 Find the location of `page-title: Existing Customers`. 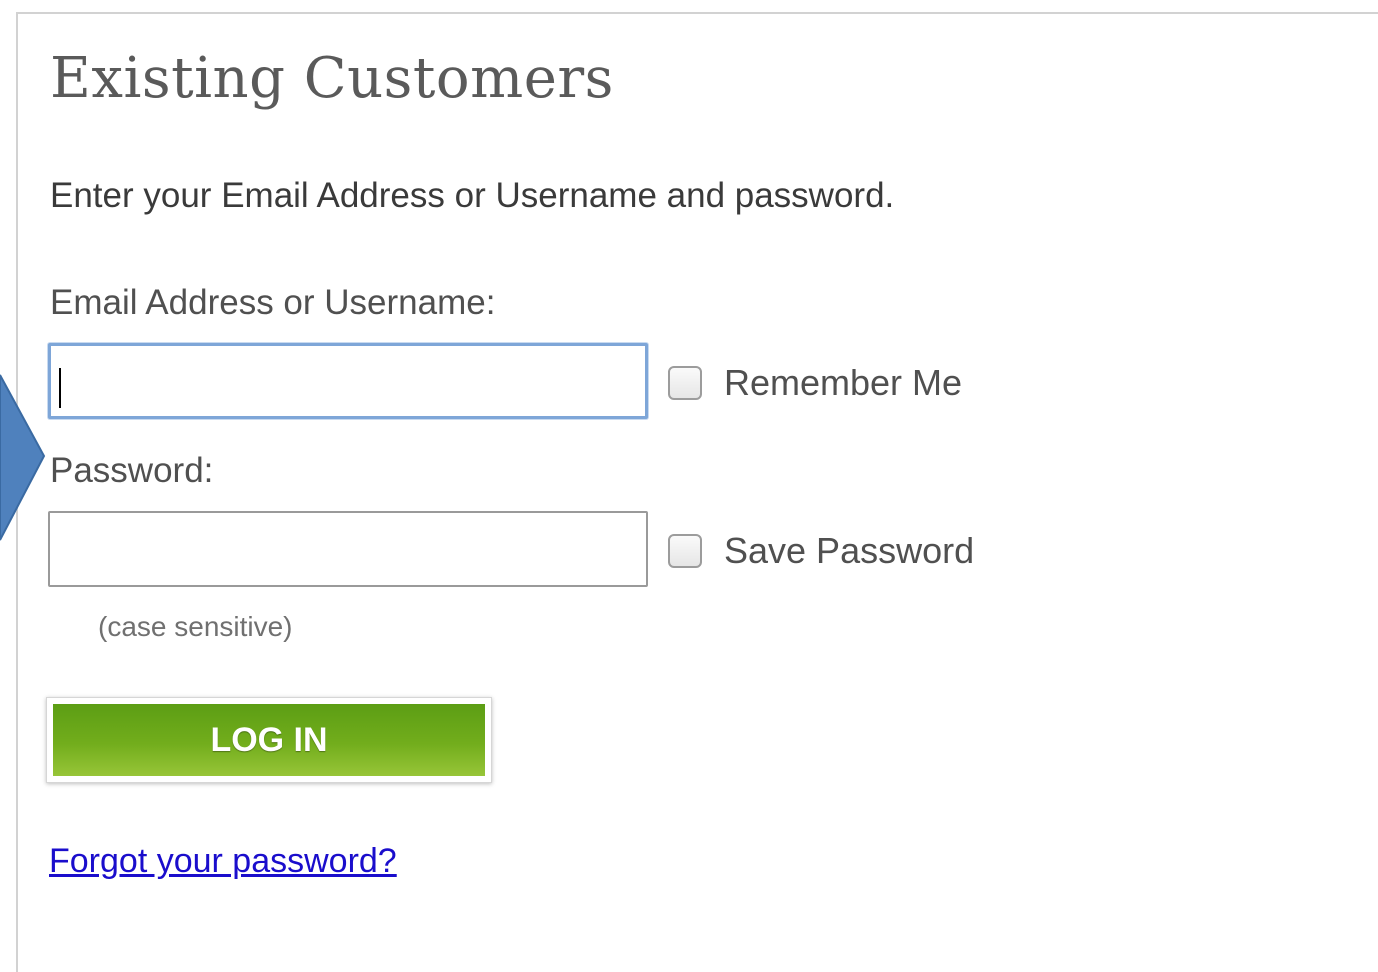

page-title: Existing Customers is located at coordinates (332, 78).